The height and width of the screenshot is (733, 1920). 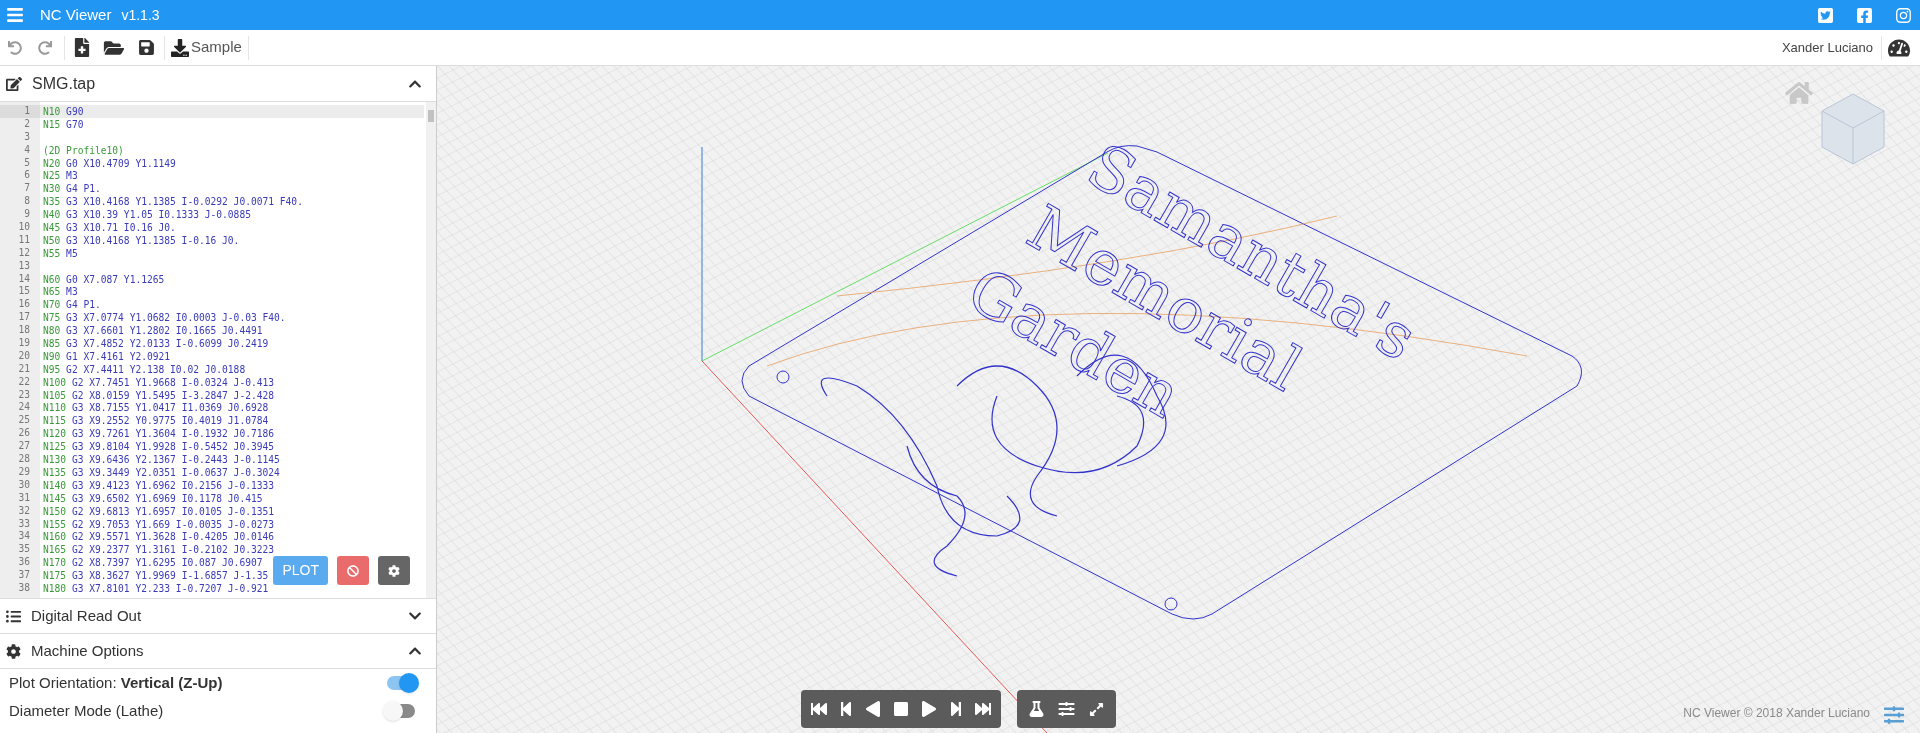 What do you see at coordinates (956, 709) in the screenshot?
I see `step-forward-icon` at bounding box center [956, 709].